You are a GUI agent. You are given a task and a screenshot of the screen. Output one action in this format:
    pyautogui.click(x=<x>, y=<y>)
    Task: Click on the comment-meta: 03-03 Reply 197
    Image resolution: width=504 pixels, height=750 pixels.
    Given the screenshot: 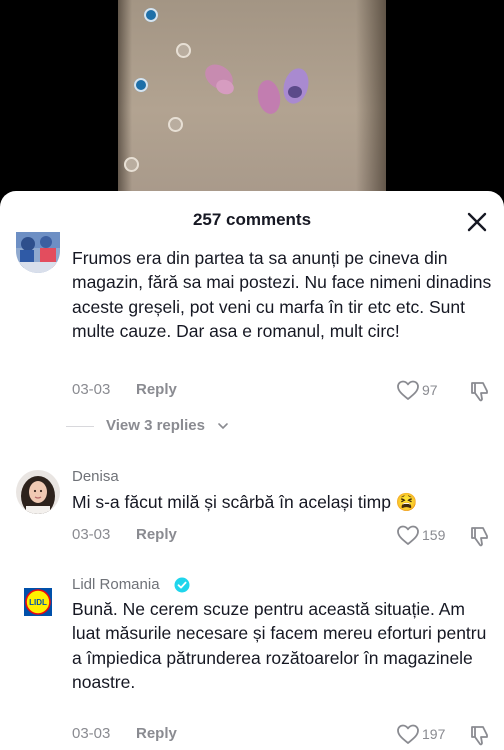 What is the action you would take?
    pyautogui.click(x=282, y=735)
    